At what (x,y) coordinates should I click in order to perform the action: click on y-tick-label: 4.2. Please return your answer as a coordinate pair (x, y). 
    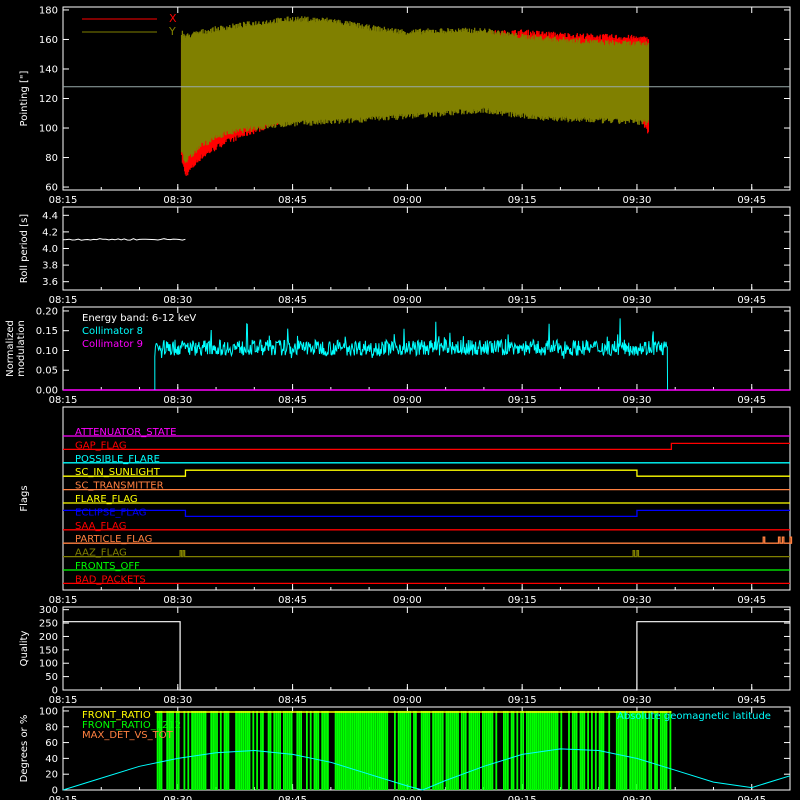
    Looking at the image, I should click on (50, 232).